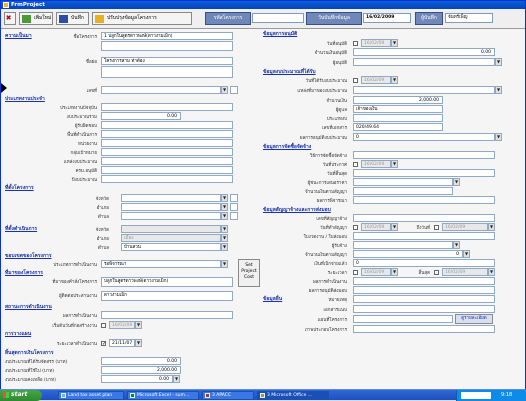 The image size is (526, 401). Describe the element at coordinates (398, 118) in the screenshot. I see `budget-type-field` at that location.